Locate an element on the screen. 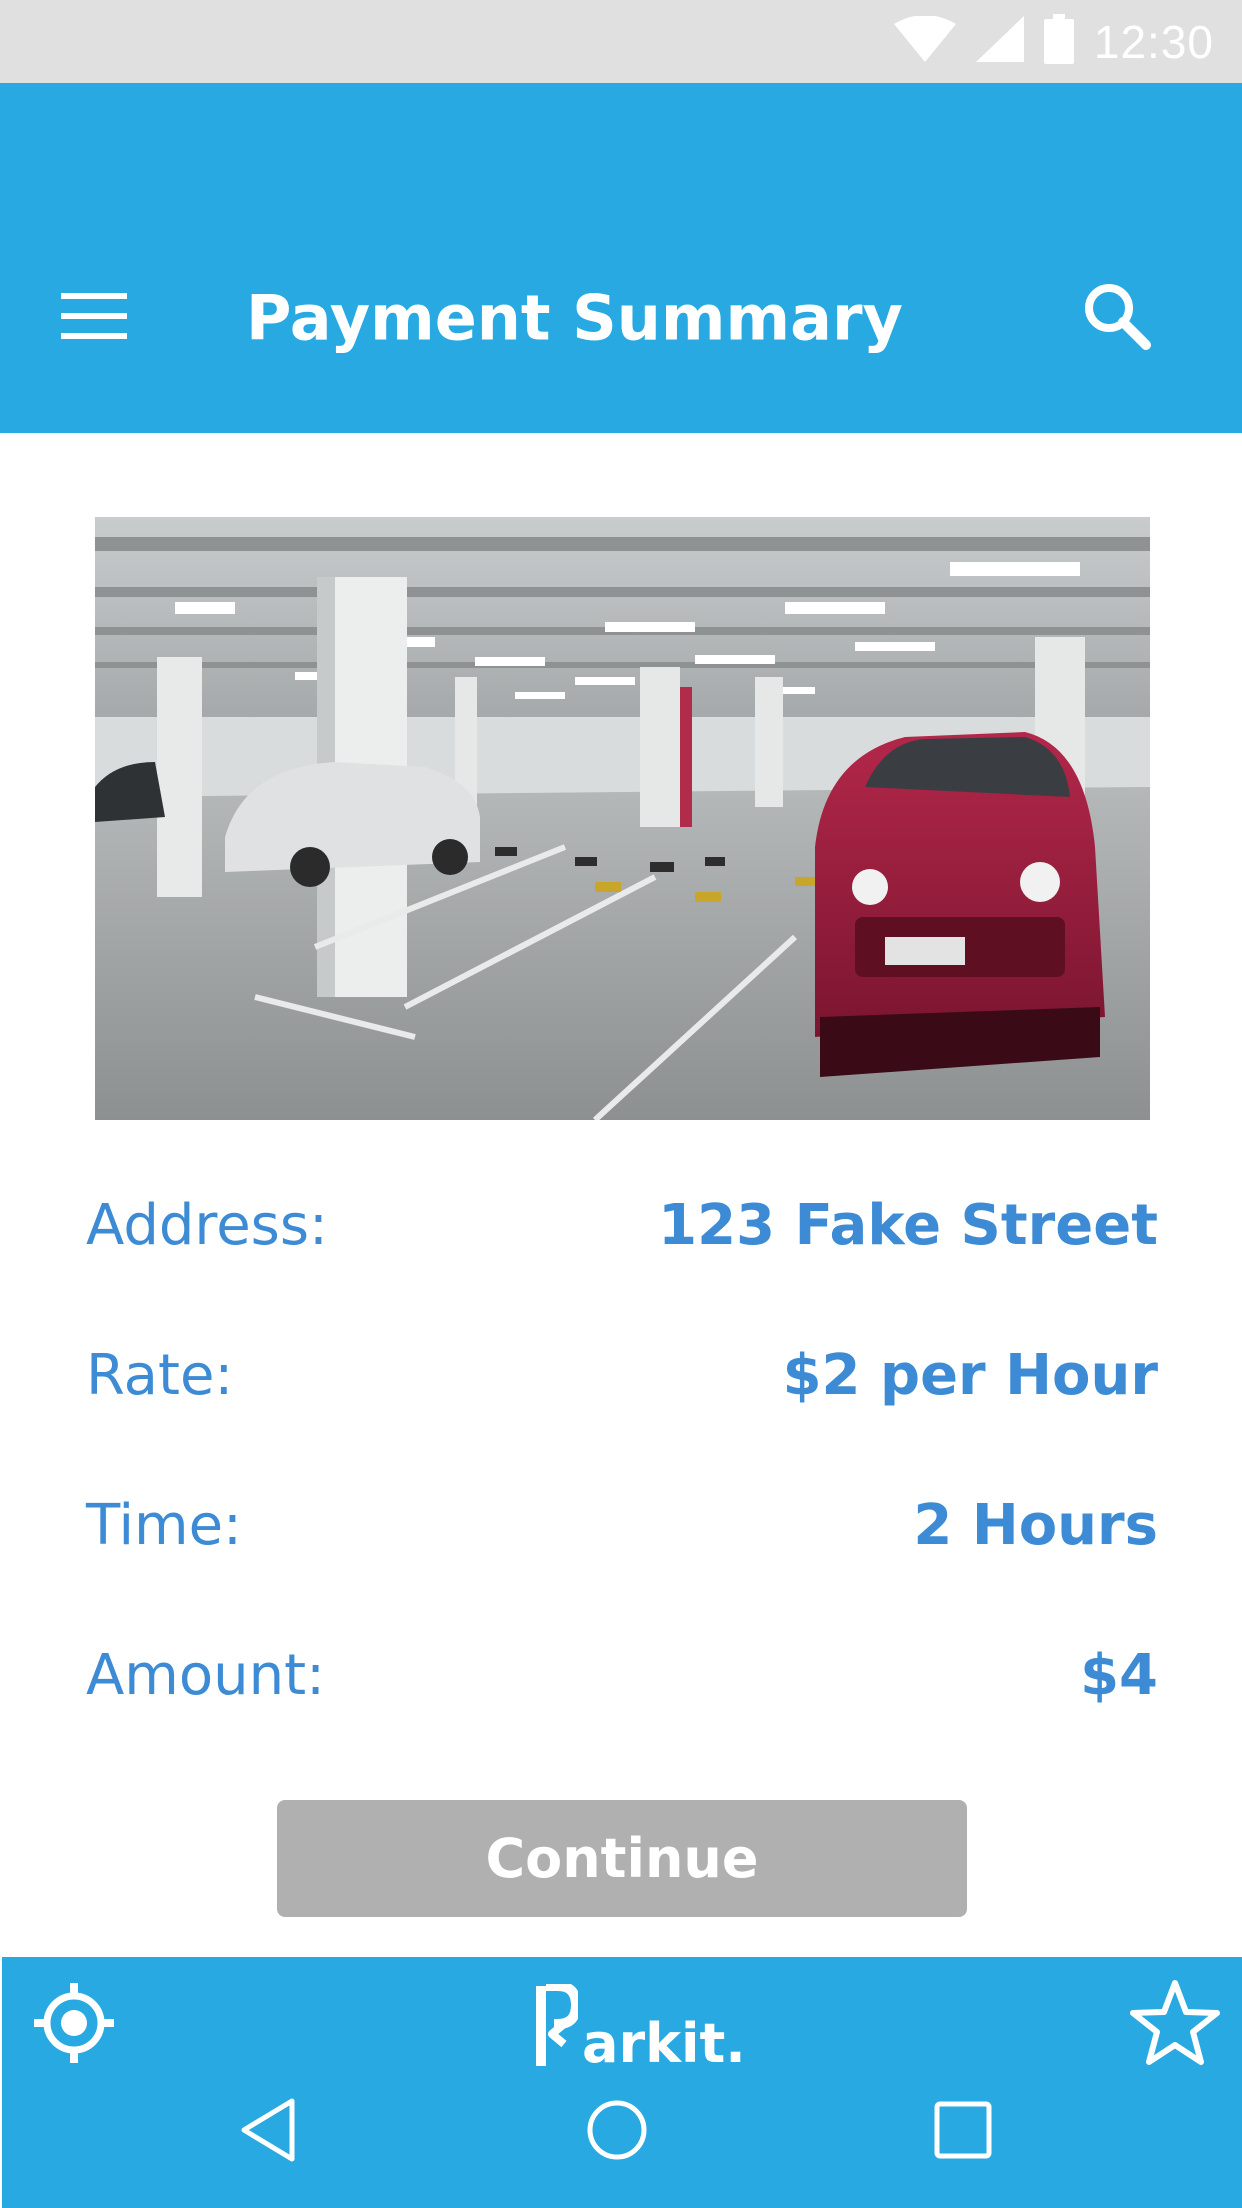 The height and width of the screenshot is (2208, 1242). battery-icon is located at coordinates (1058, 41).